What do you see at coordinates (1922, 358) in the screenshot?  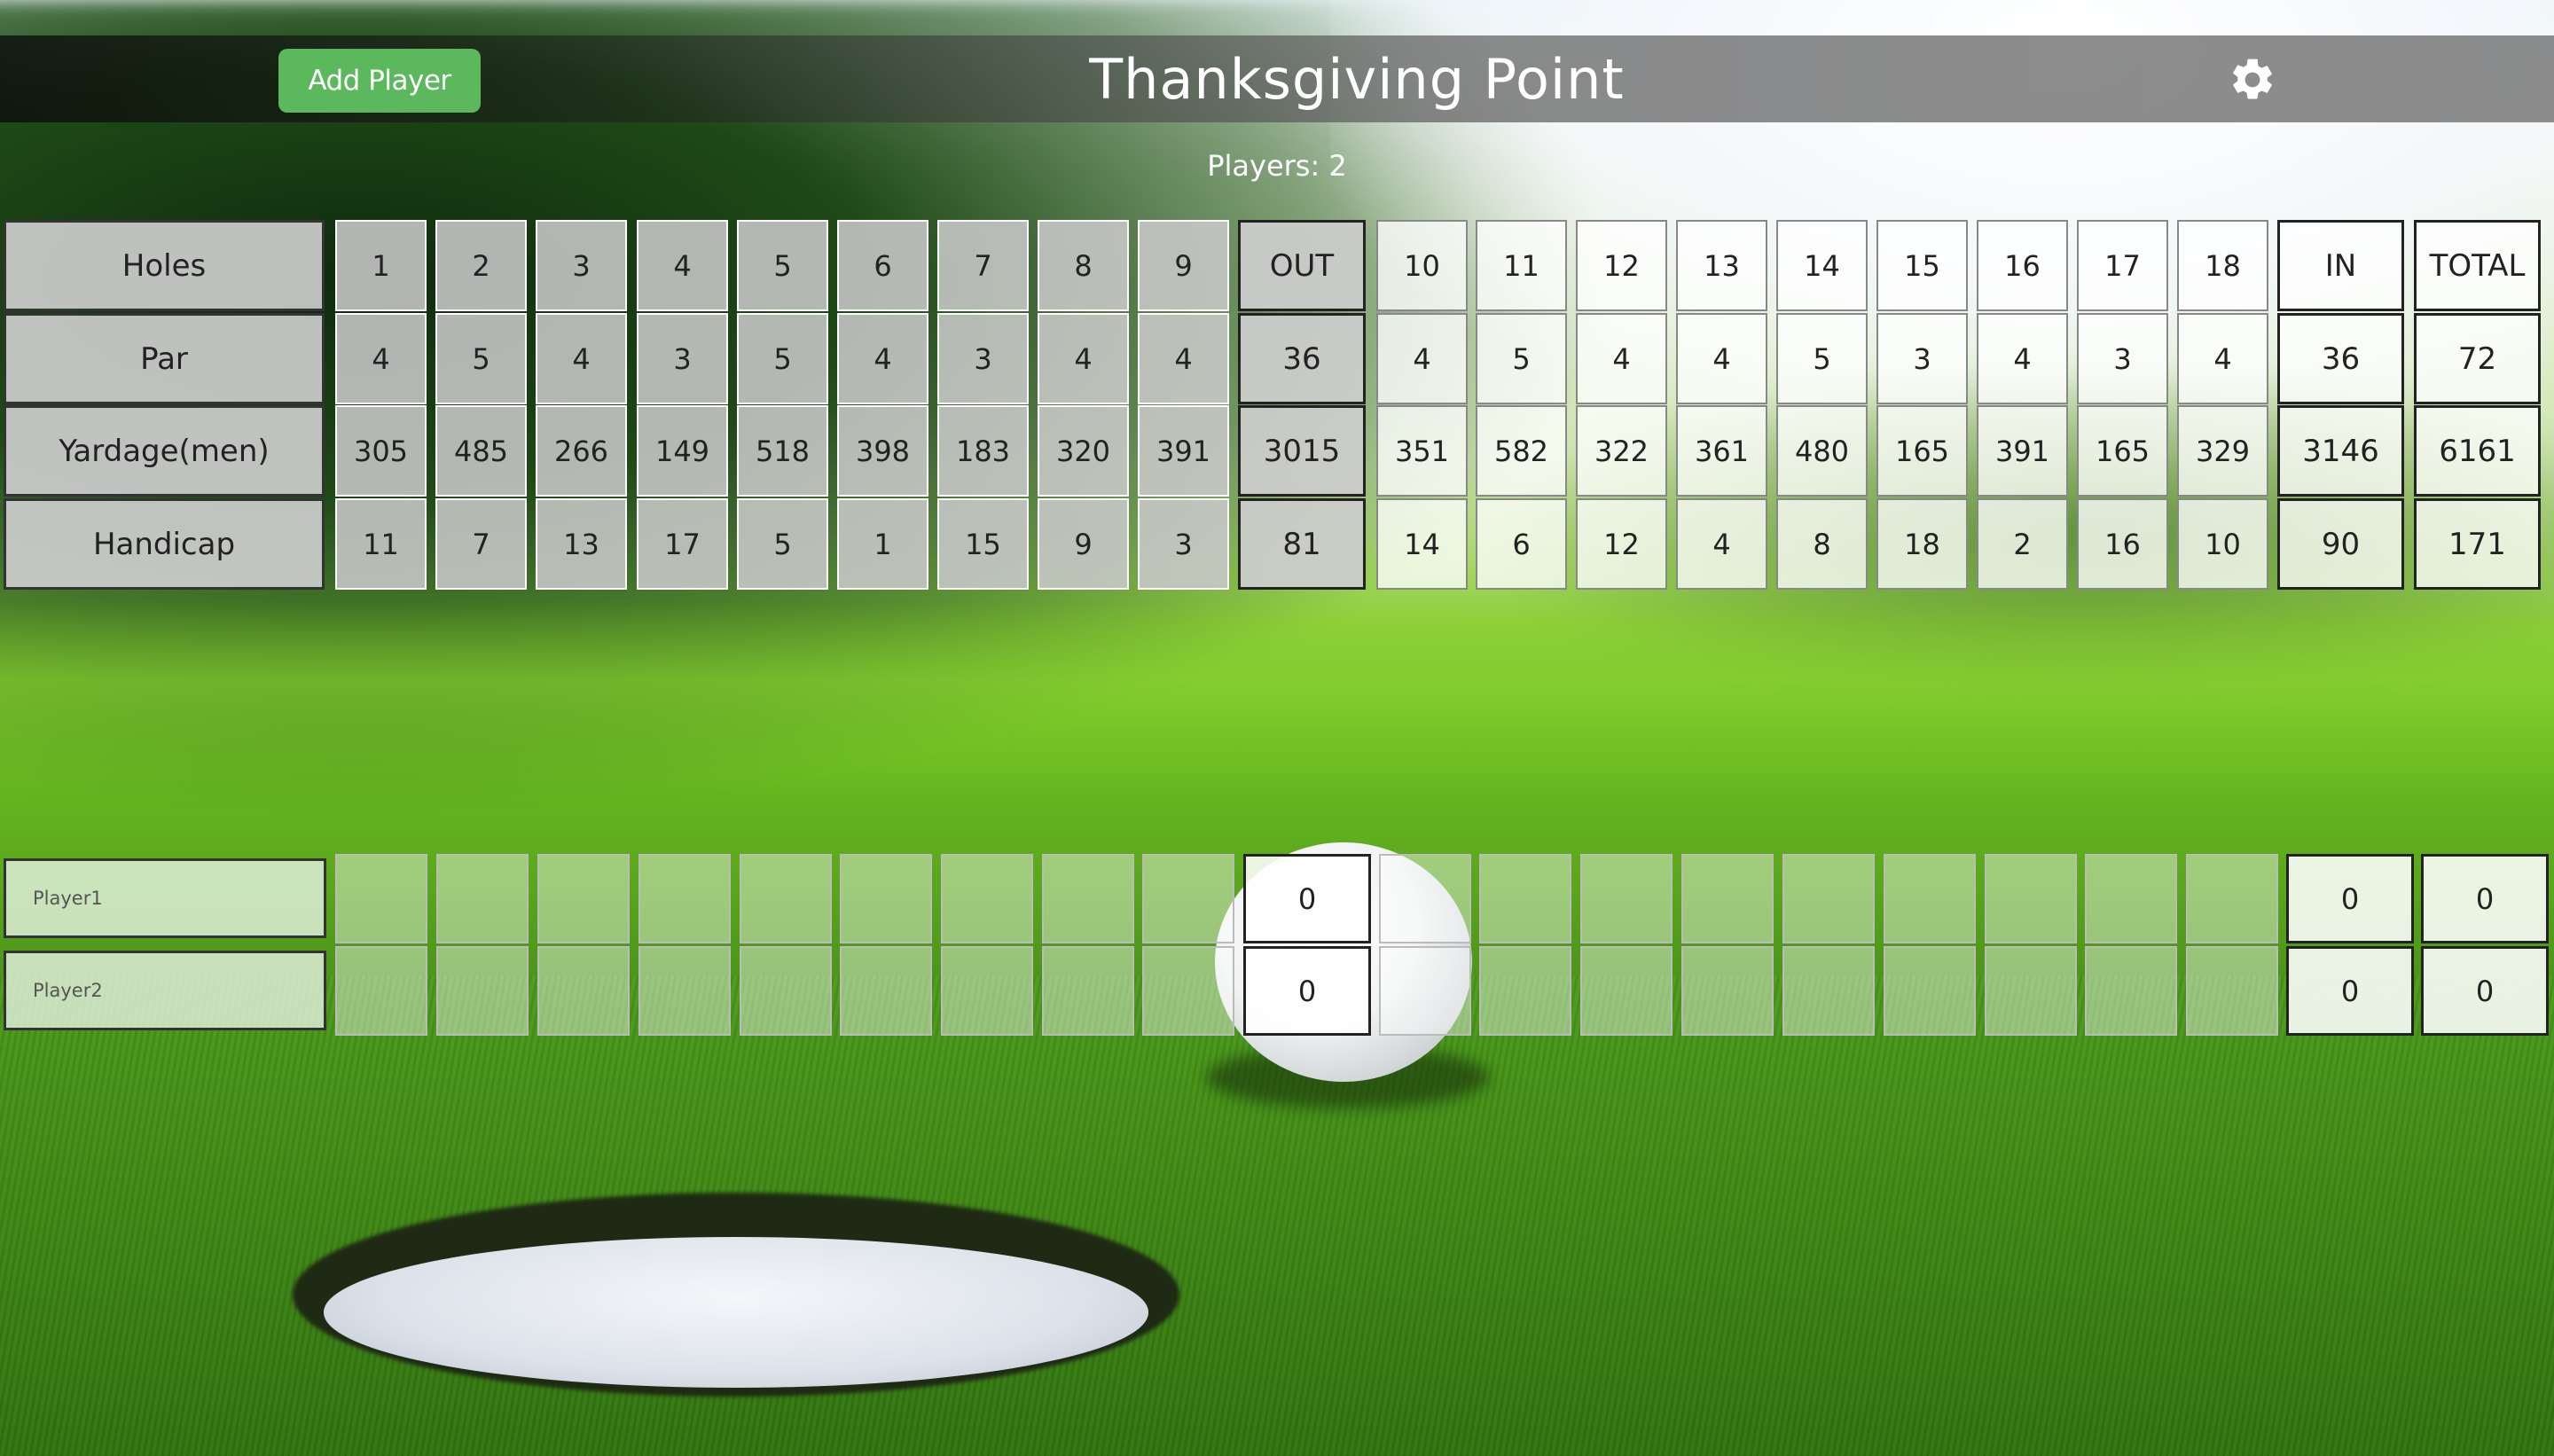 I see `par-cell-hole-15: 3` at bounding box center [1922, 358].